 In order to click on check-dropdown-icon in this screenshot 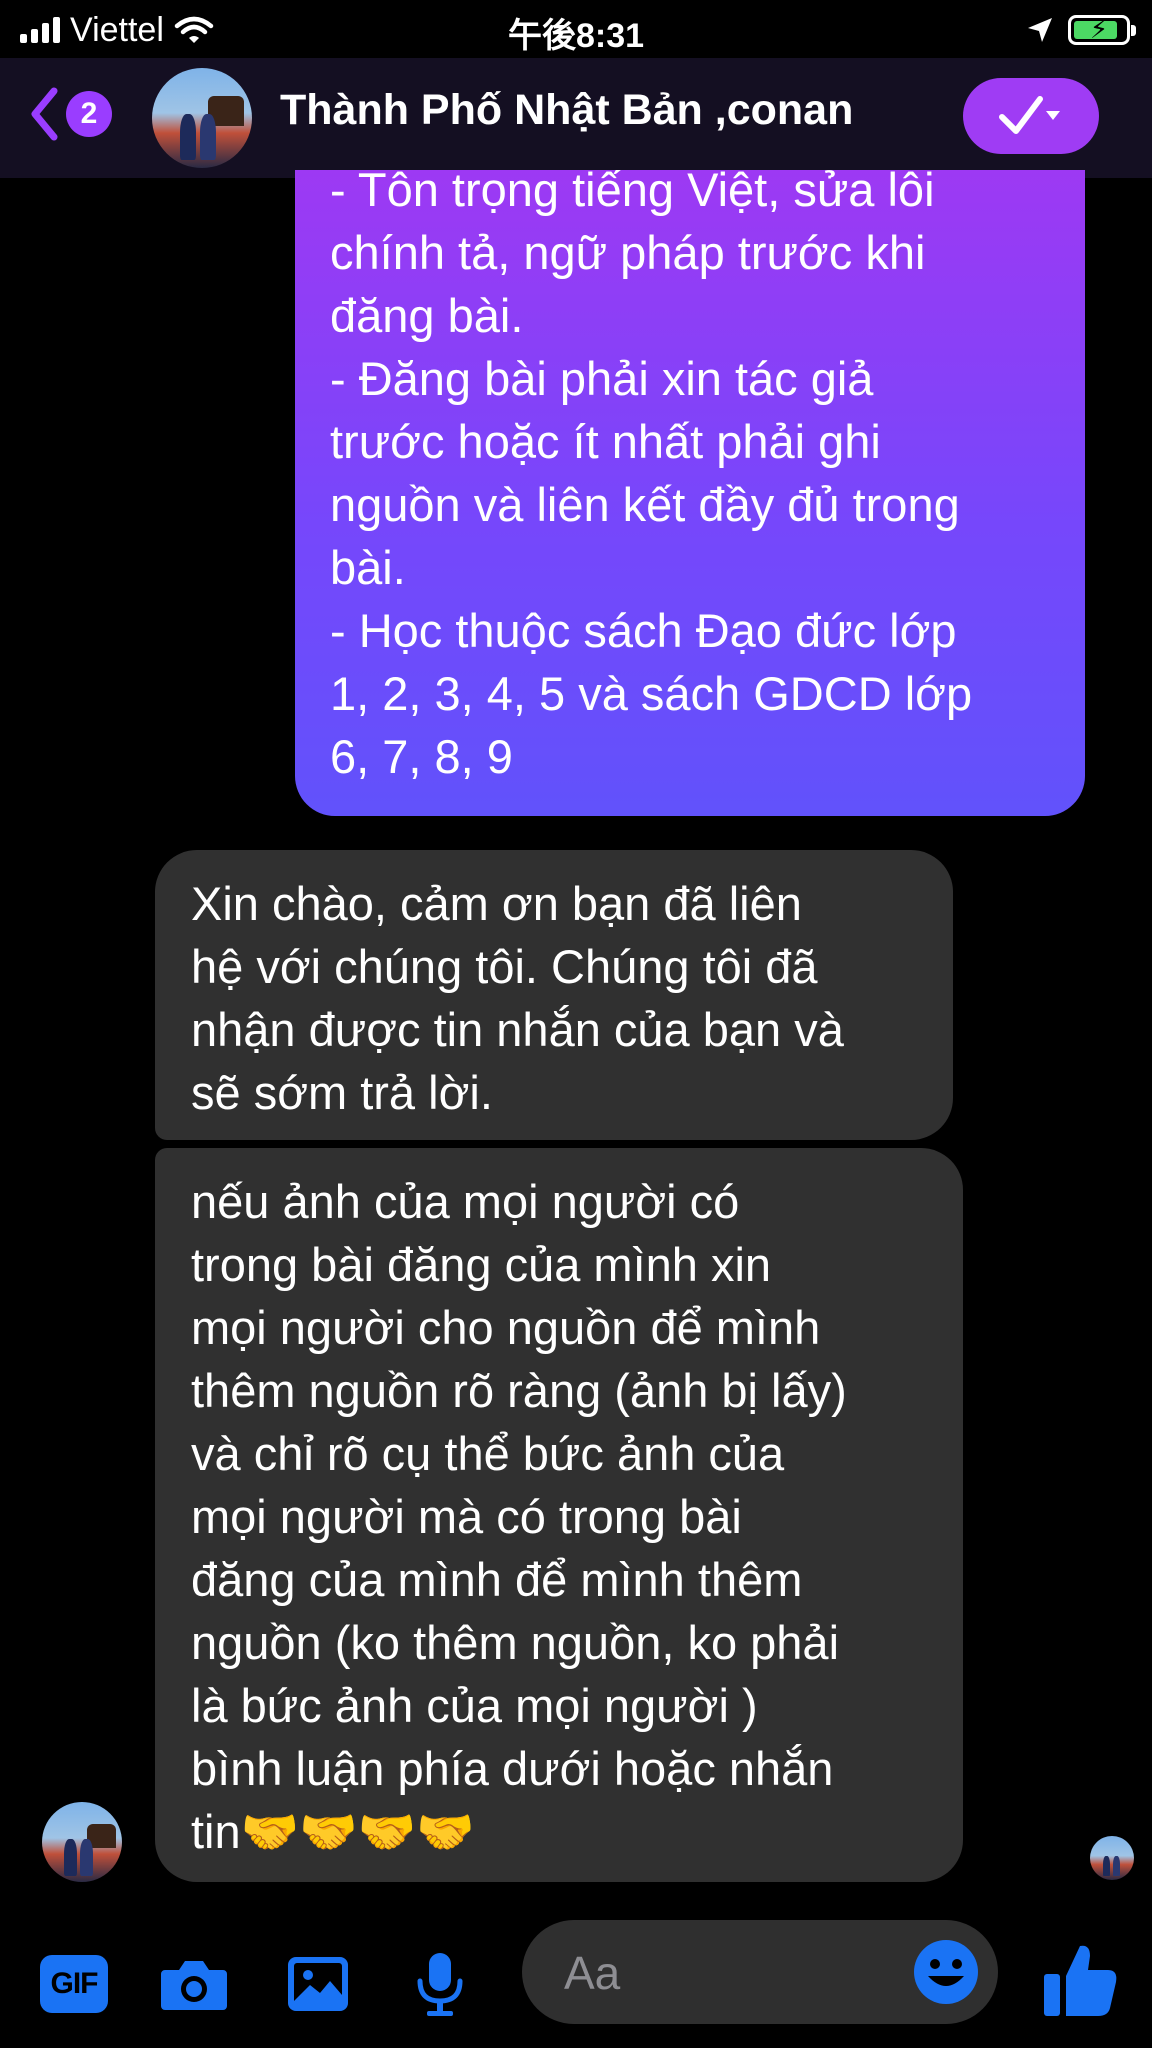, I will do `click(1029, 115)`.